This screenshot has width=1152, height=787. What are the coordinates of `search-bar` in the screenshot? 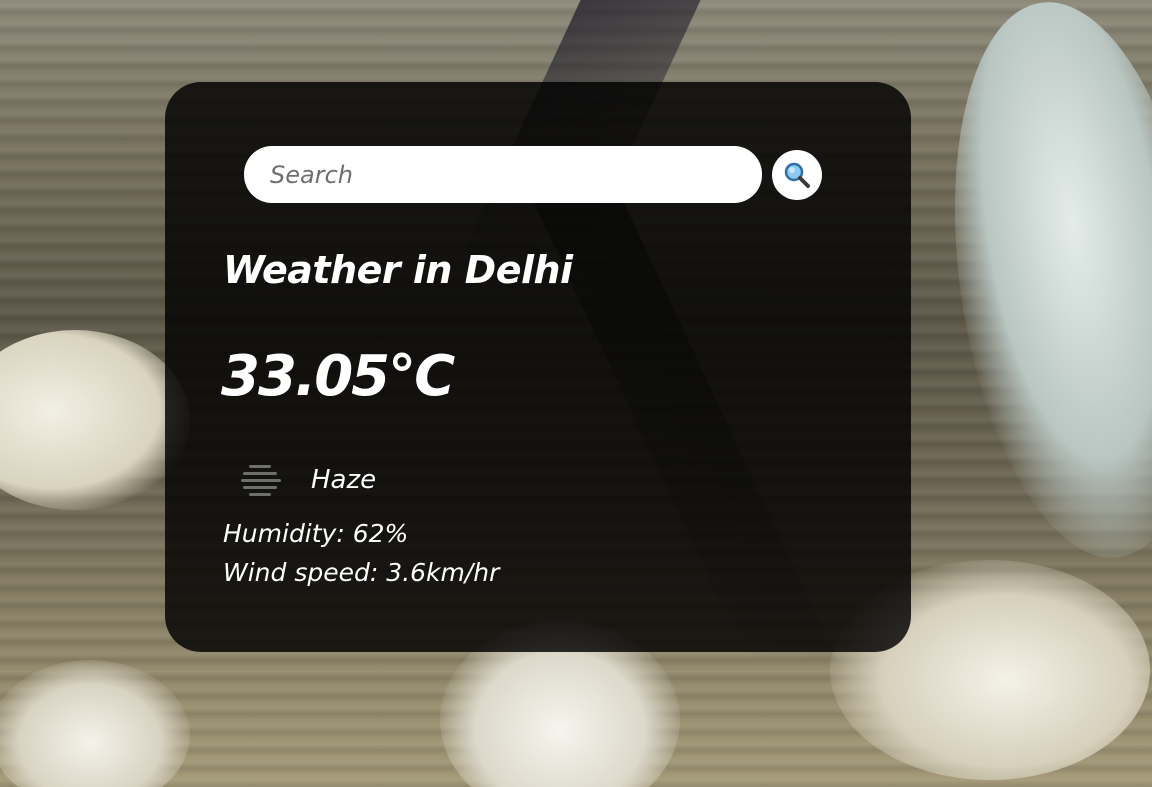 It's located at (533, 174).